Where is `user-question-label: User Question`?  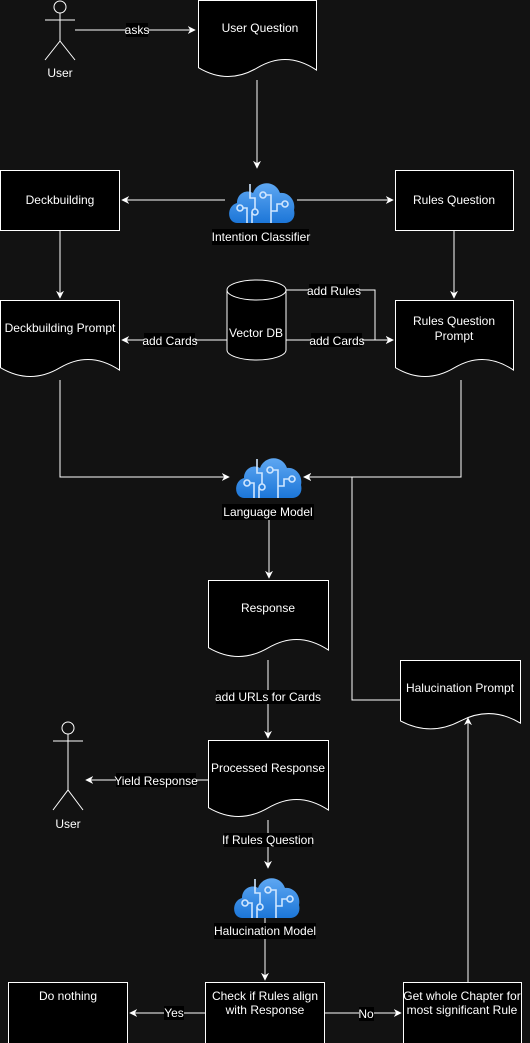
user-question-label: User Question is located at coordinates (260, 28).